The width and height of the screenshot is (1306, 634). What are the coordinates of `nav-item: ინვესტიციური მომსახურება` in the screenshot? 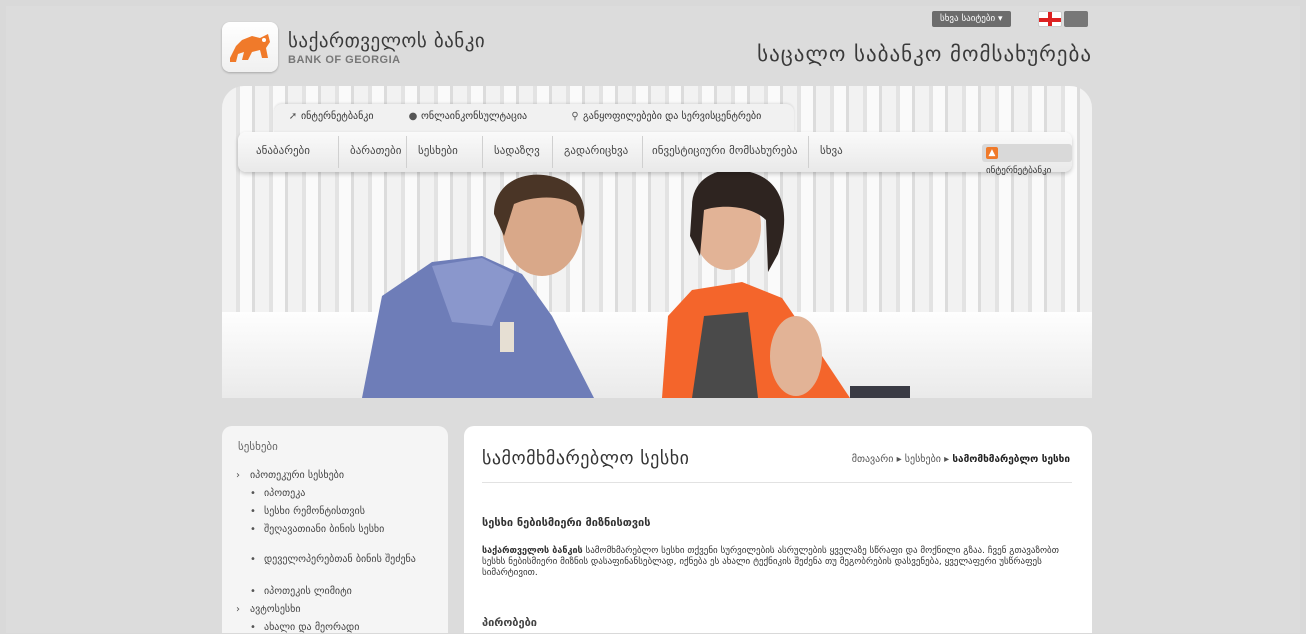 It's located at (725, 150).